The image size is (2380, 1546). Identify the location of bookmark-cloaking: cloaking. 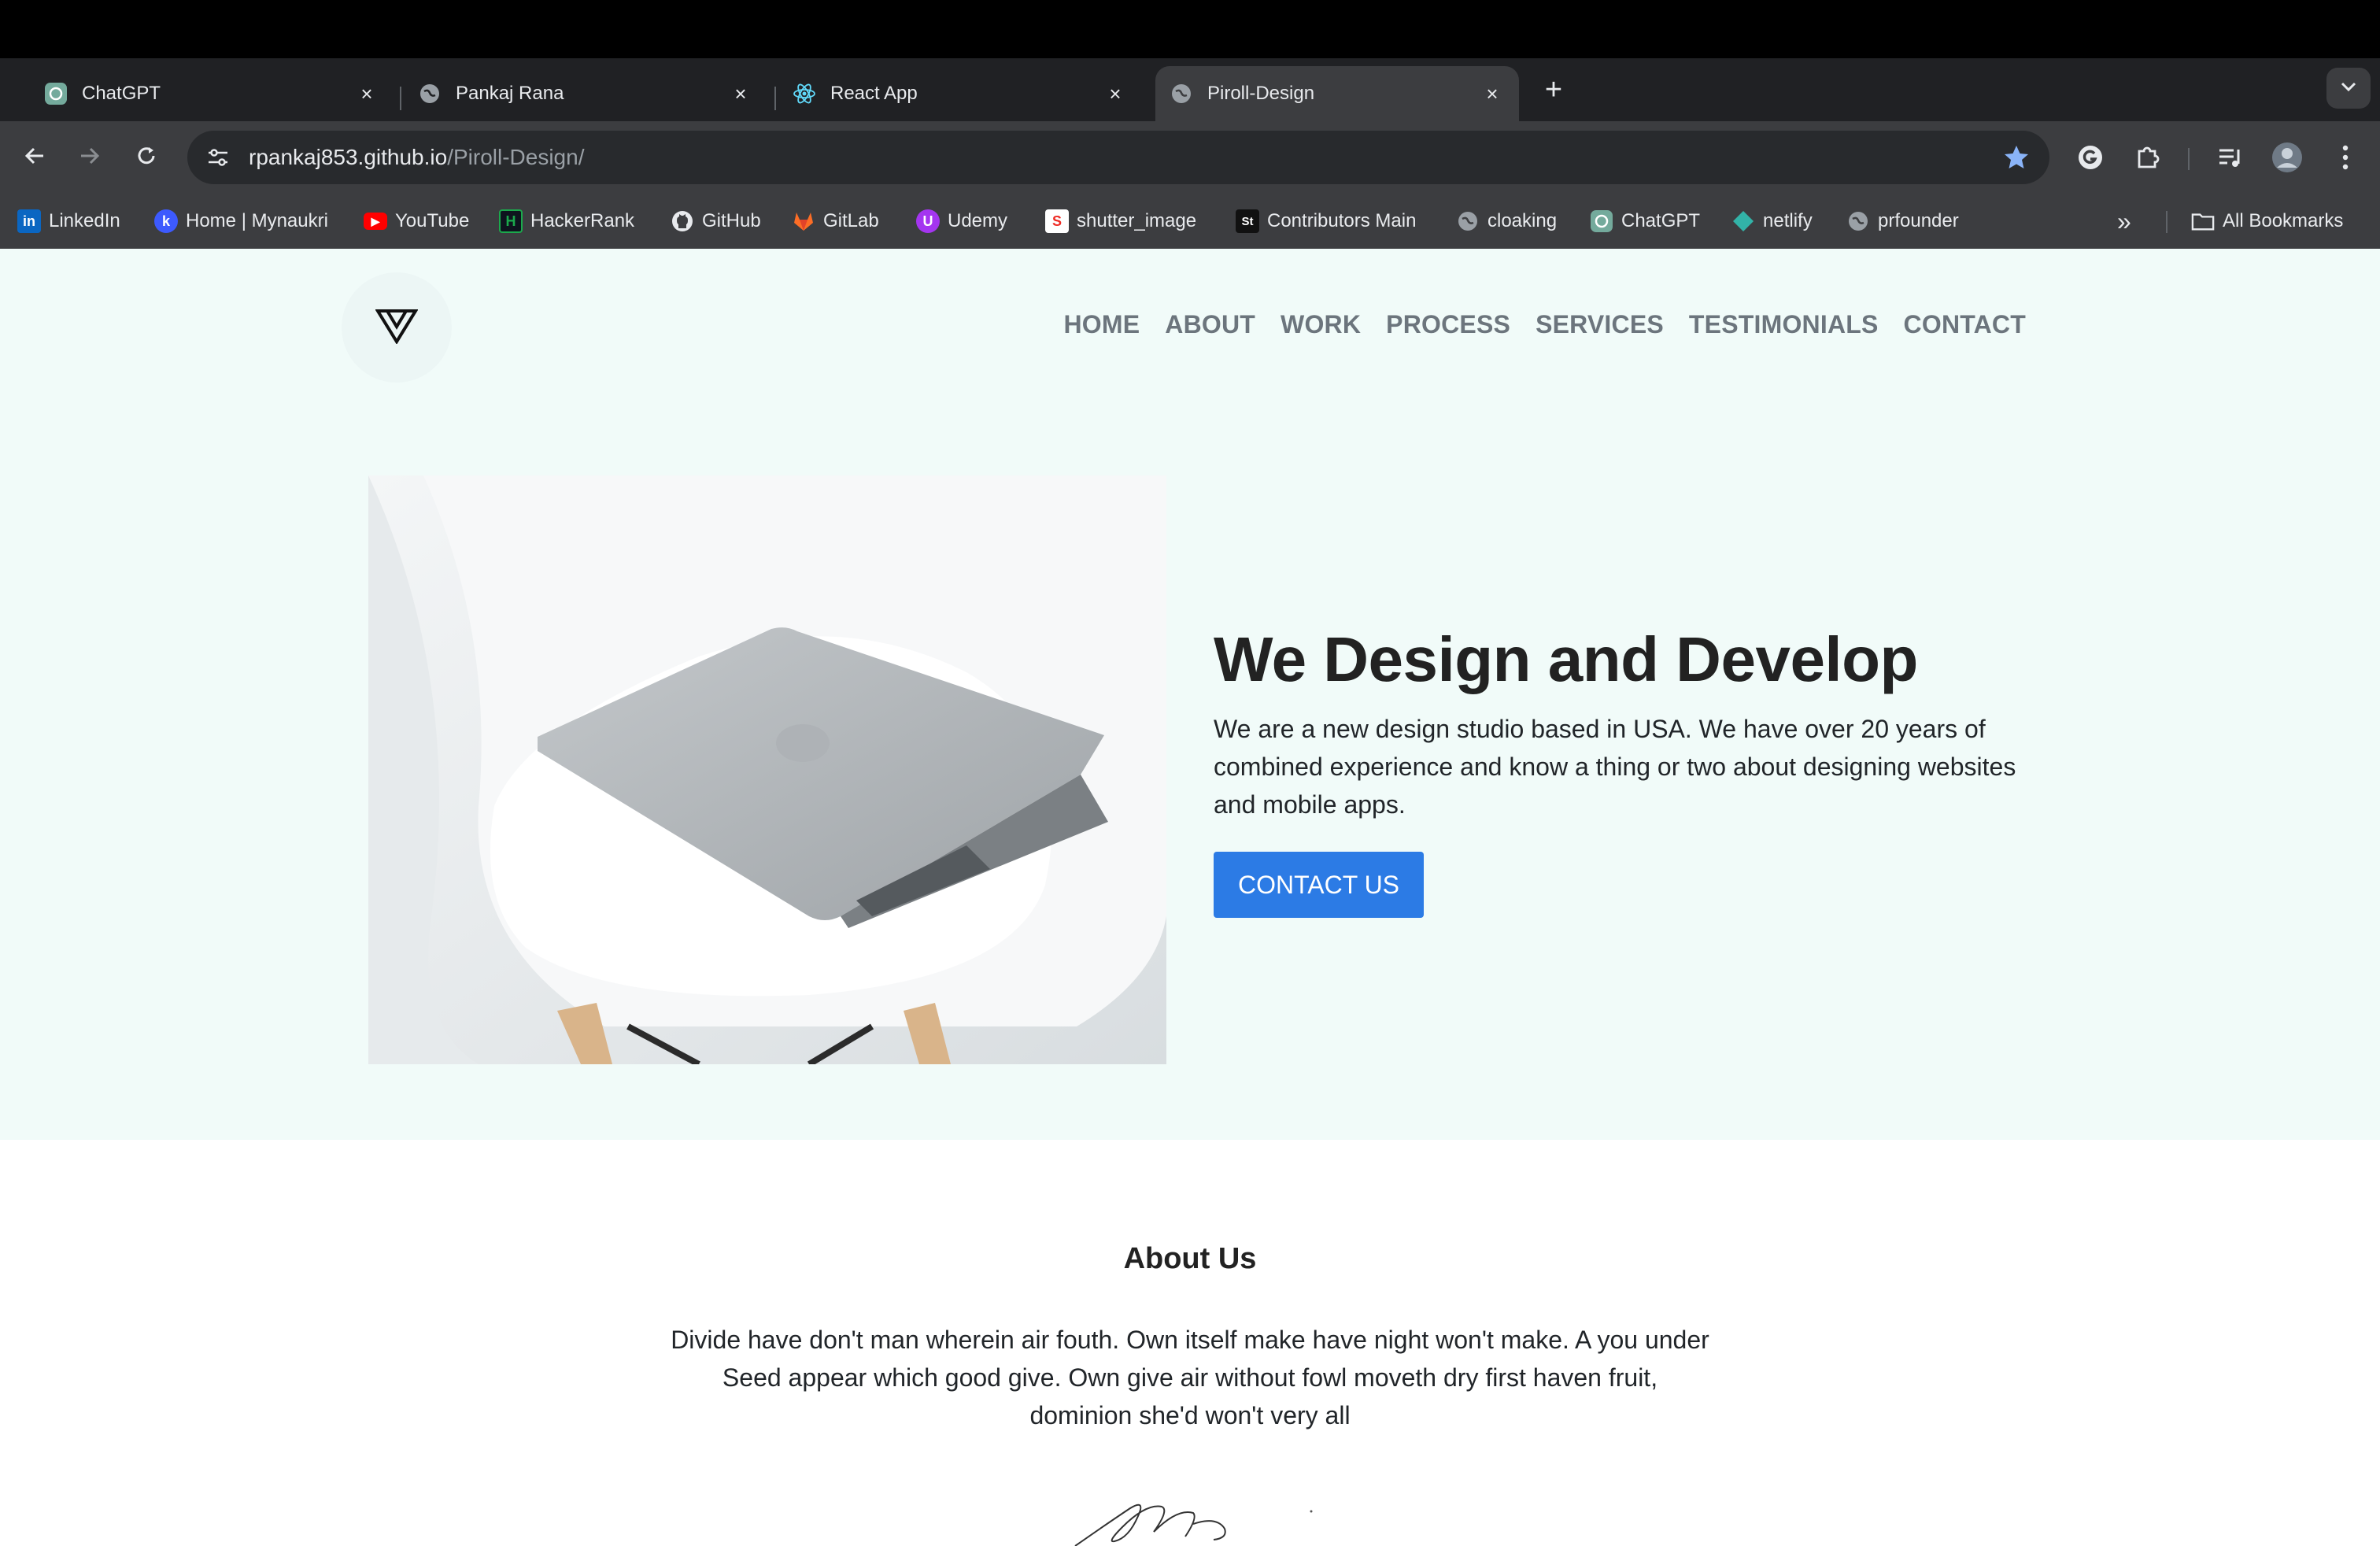
(1506, 221).